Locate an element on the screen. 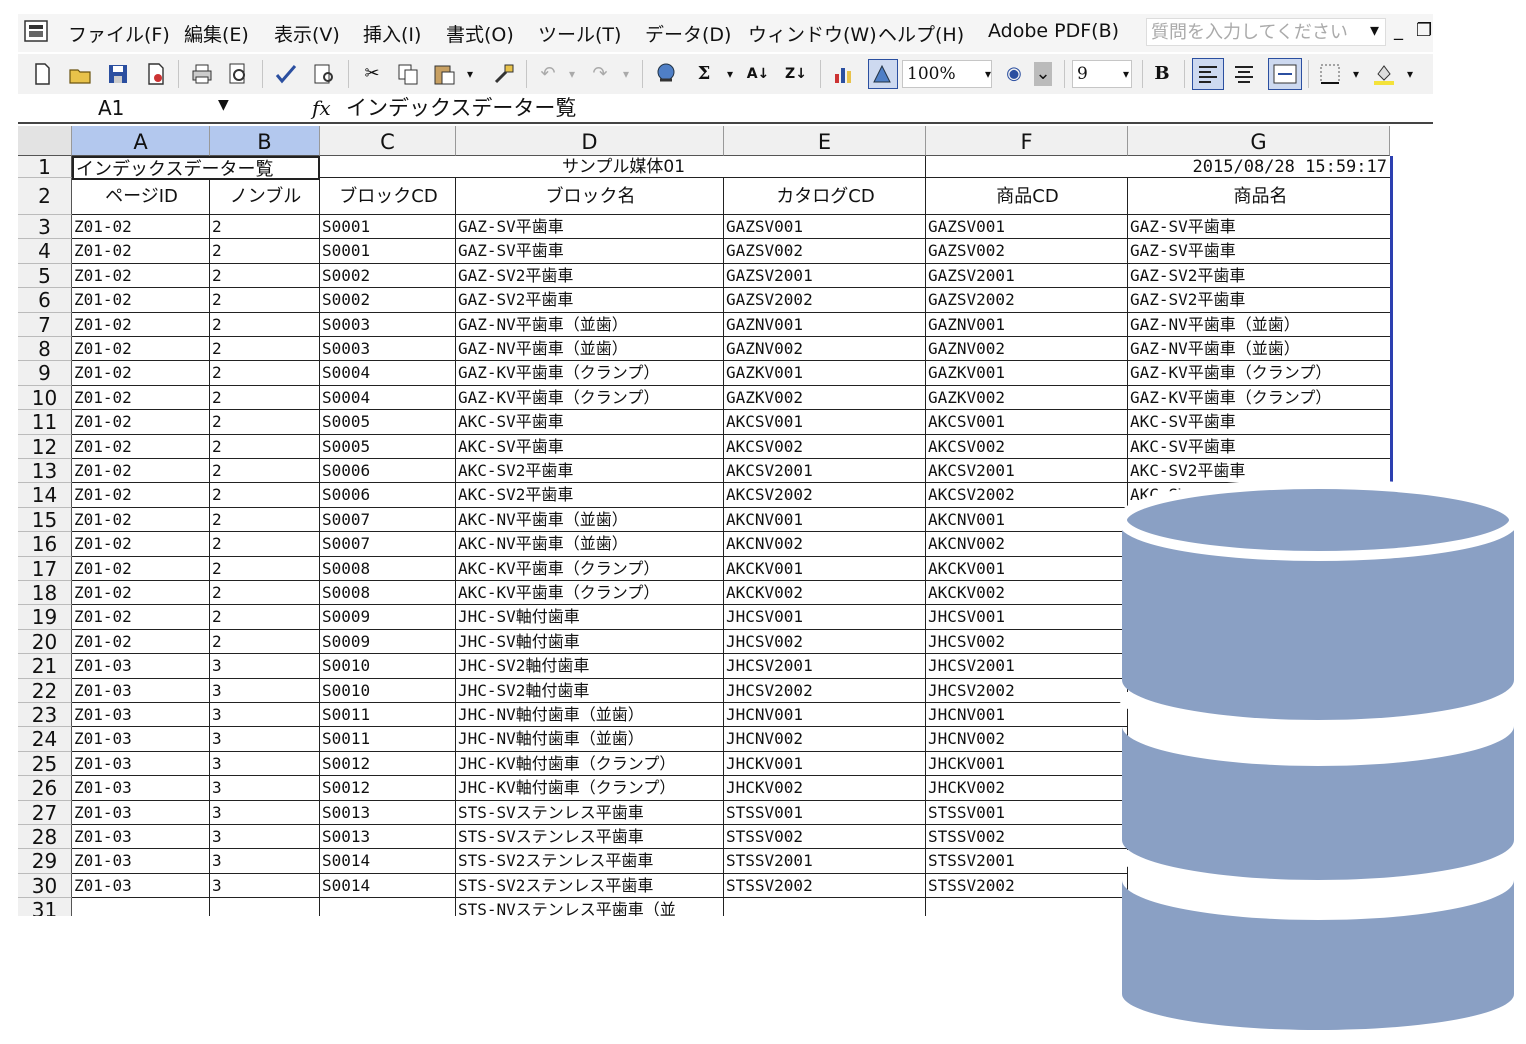 The width and height of the screenshot is (1526, 1044). table-cell: S0009 is located at coordinates (388, 617).